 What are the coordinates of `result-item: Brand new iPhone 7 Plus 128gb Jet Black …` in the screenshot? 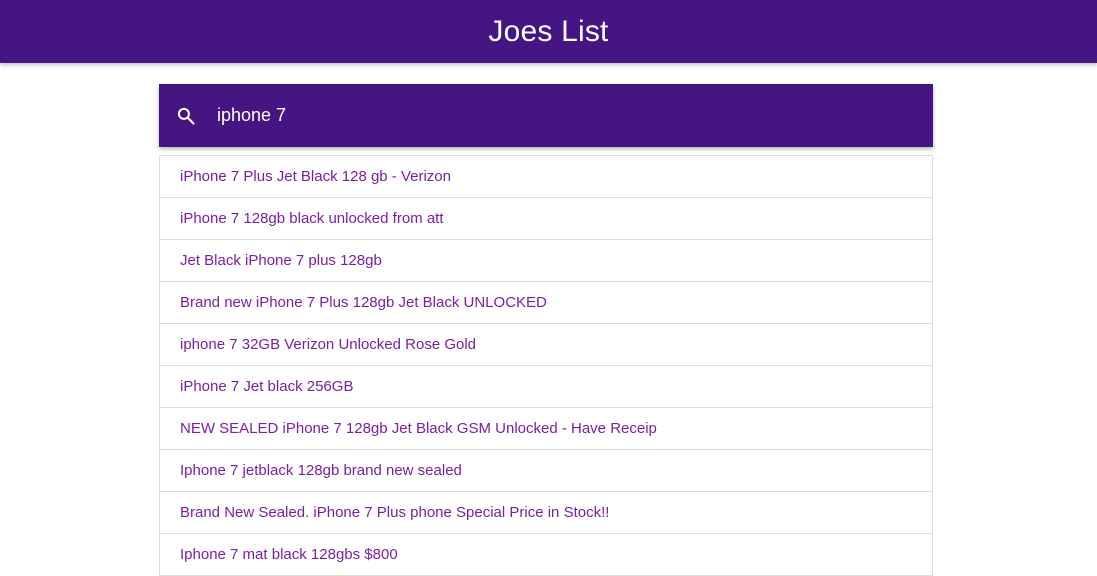 It's located at (546, 303).